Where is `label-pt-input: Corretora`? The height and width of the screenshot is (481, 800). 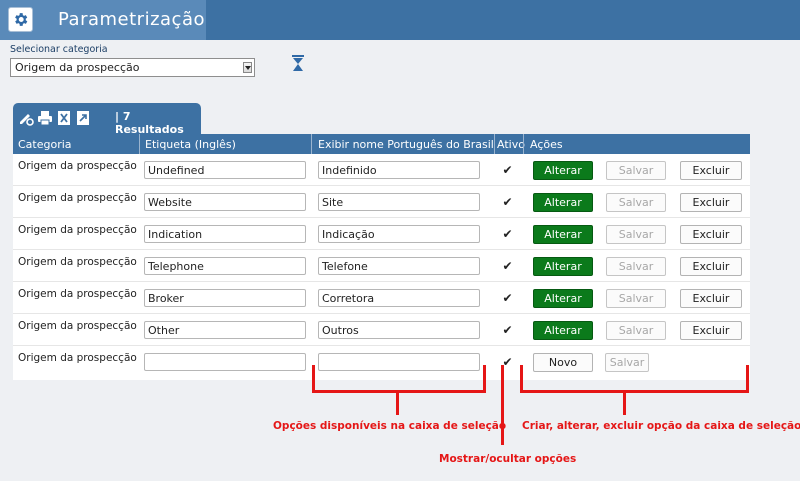 label-pt-input: Corretora is located at coordinates (399, 298).